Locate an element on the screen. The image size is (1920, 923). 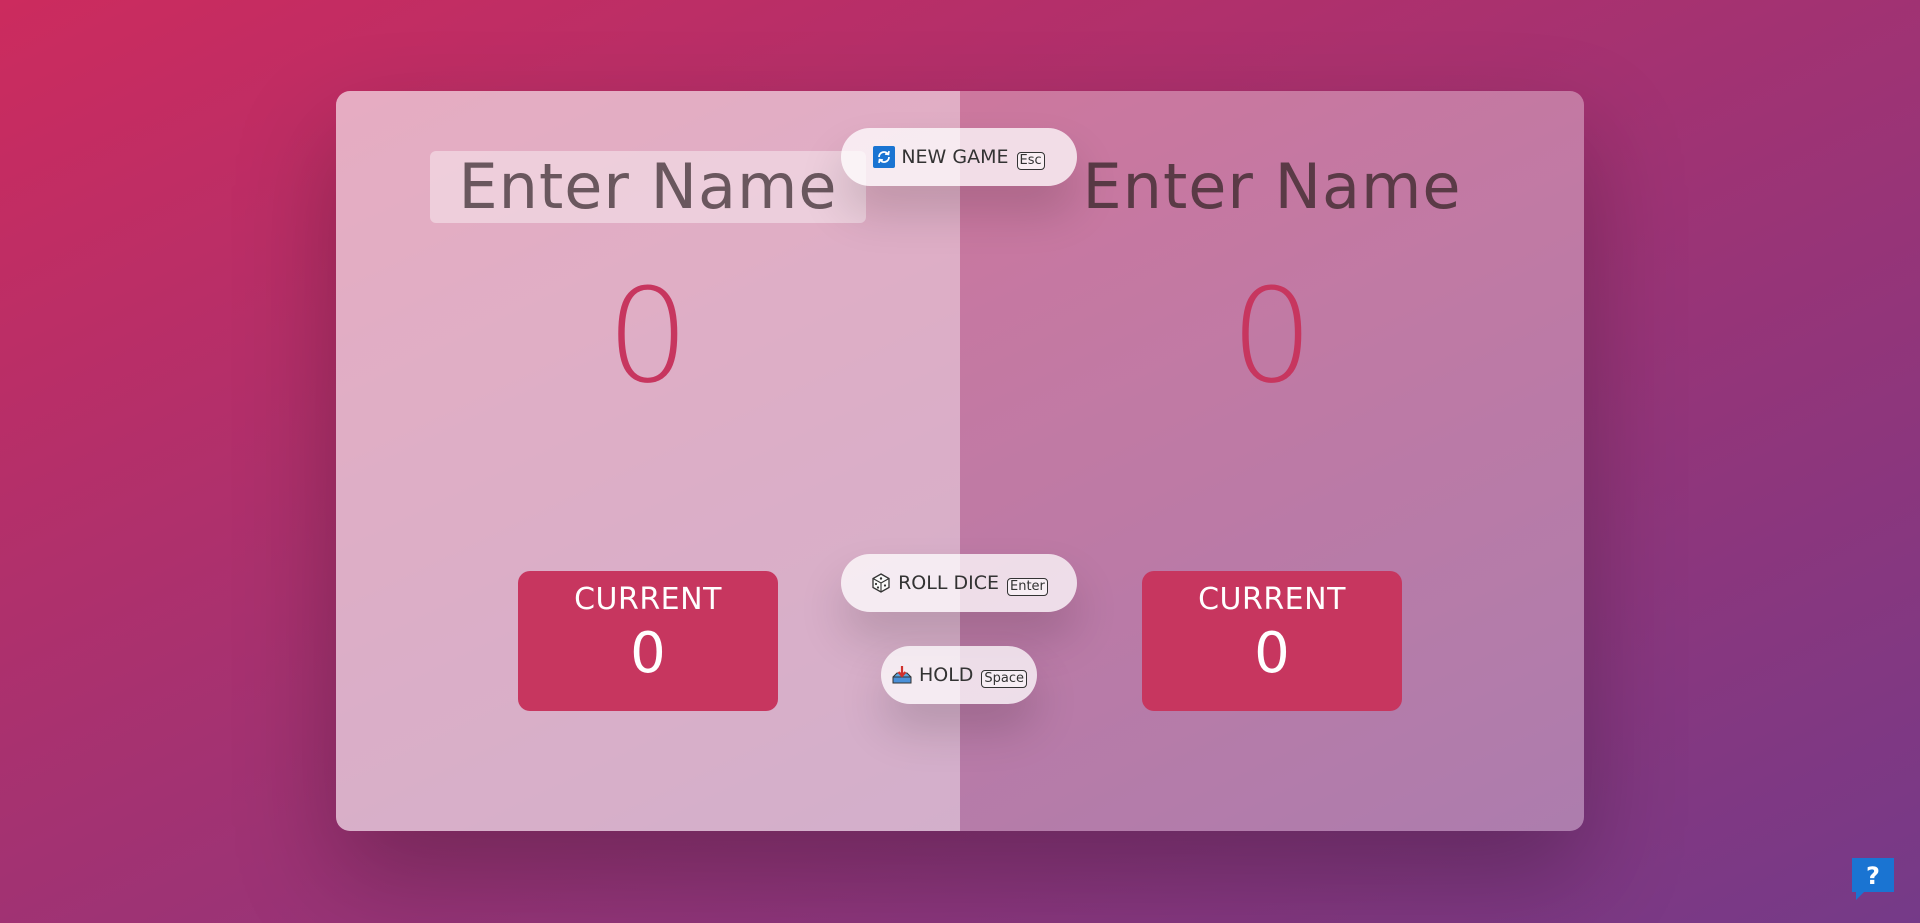
player-0-name-input: Enter Name is located at coordinates (648, 187).